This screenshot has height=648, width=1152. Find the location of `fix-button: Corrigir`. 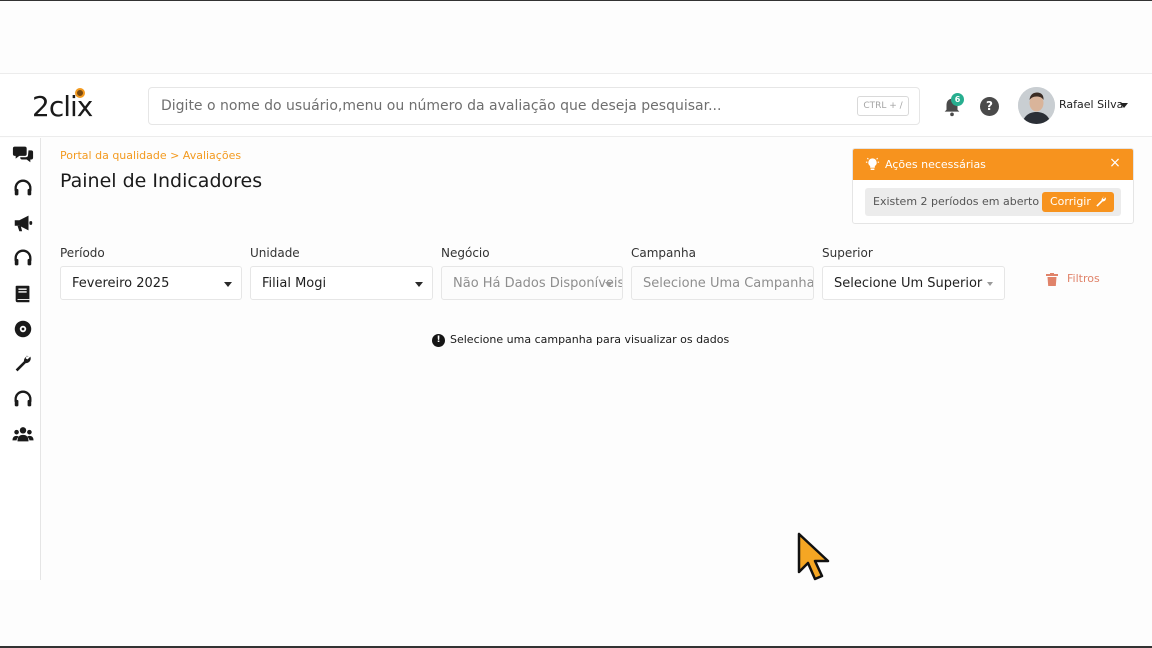

fix-button: Corrigir is located at coordinates (1078, 202).